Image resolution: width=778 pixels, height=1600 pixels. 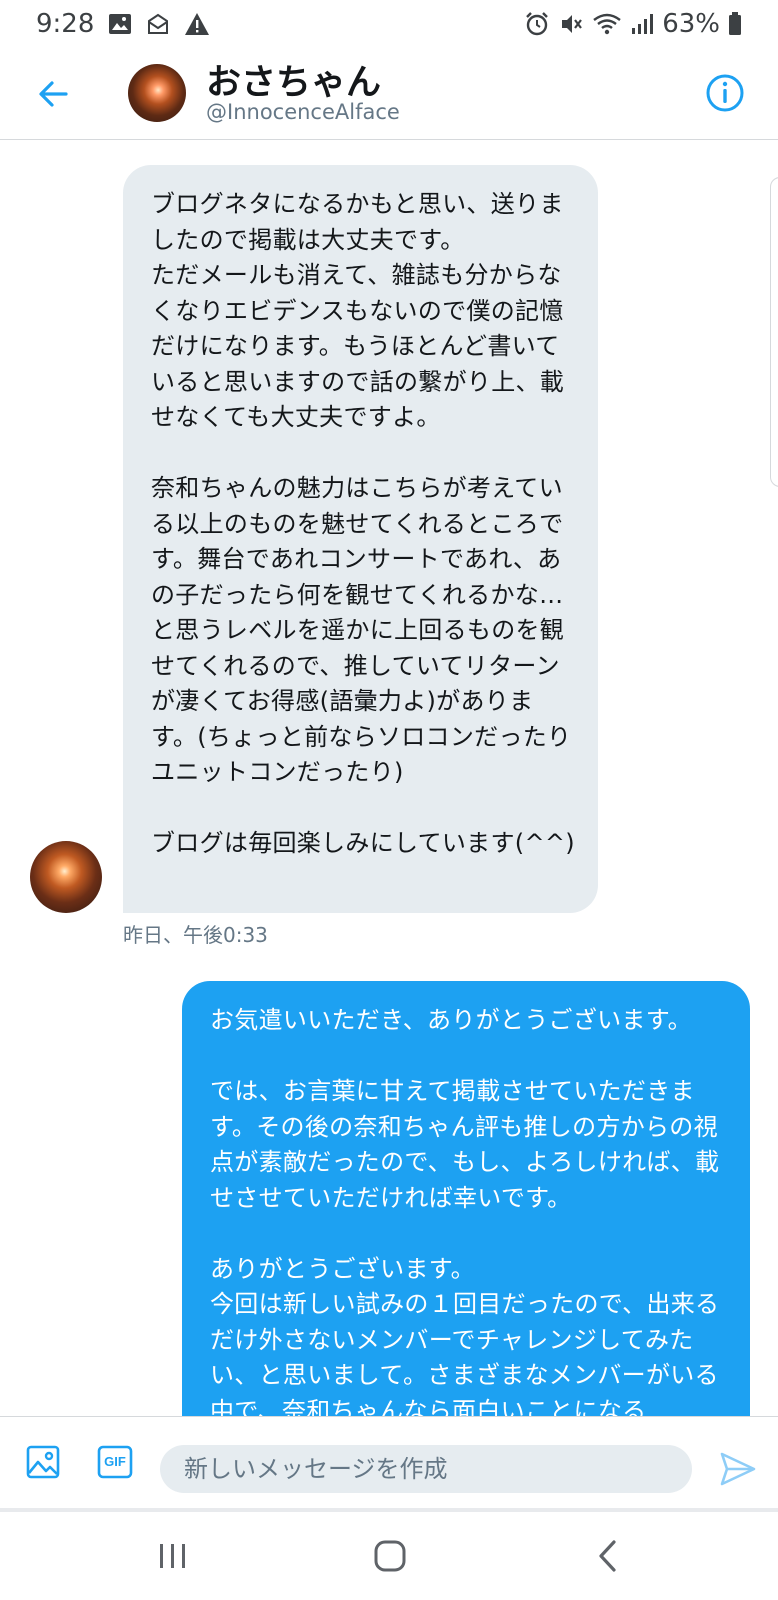 What do you see at coordinates (774, 332) in the screenshot?
I see `scroll-indicator` at bounding box center [774, 332].